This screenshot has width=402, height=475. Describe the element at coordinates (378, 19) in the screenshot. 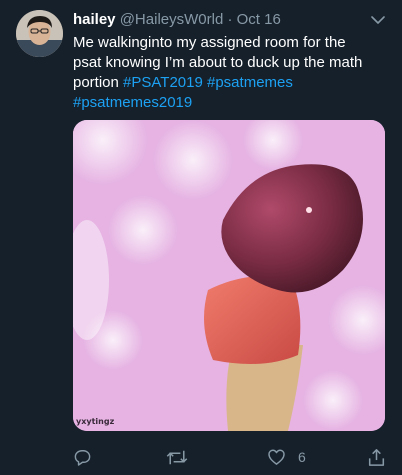

I see `chevron-down-icon` at that location.